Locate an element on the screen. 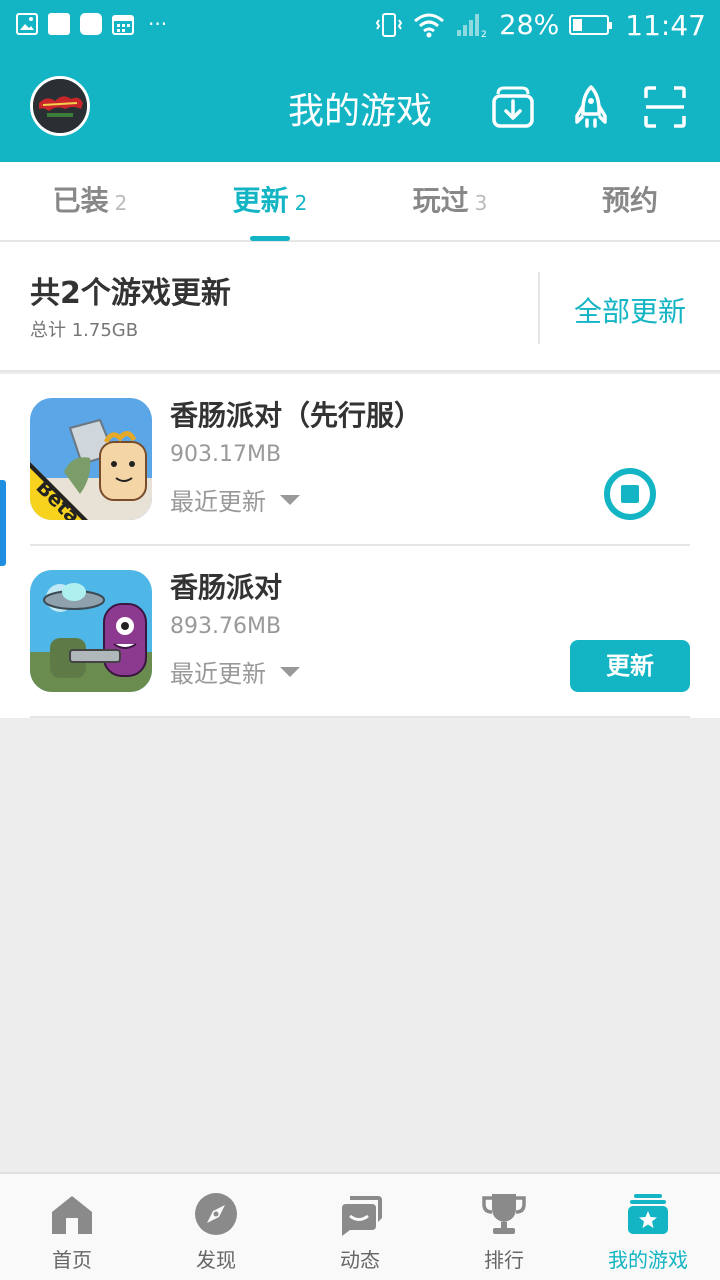 The image size is (720, 1280). stop-icon is located at coordinates (630, 494).